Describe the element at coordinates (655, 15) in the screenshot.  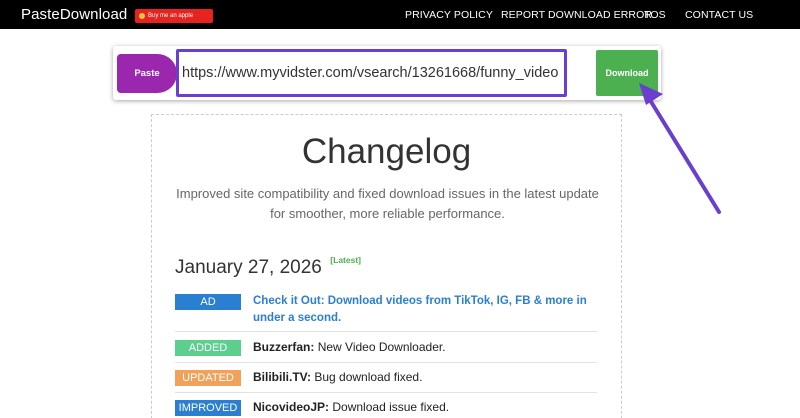
I see `nav-tos: TOS` at that location.